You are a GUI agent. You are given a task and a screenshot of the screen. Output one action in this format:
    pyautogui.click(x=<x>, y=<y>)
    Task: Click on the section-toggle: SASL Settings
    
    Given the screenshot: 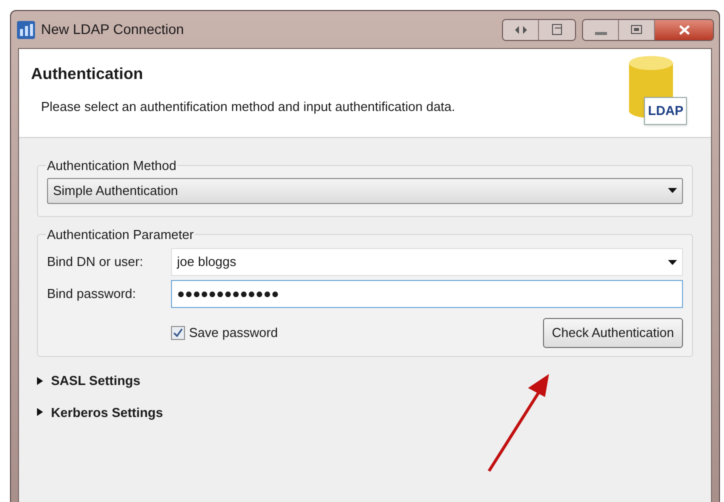 What is the action you would take?
    pyautogui.click(x=365, y=380)
    